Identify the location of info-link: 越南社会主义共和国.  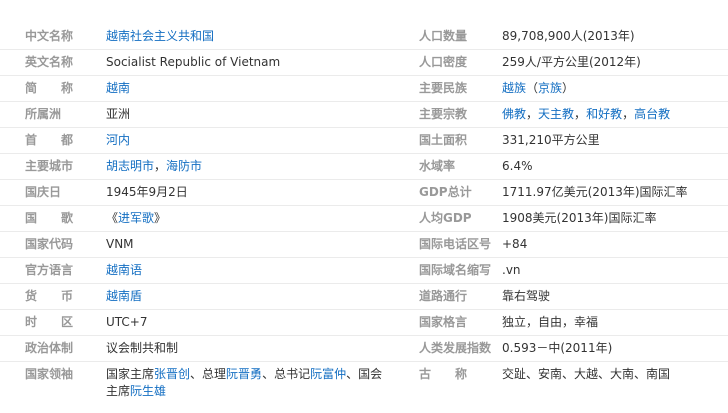
(160, 36).